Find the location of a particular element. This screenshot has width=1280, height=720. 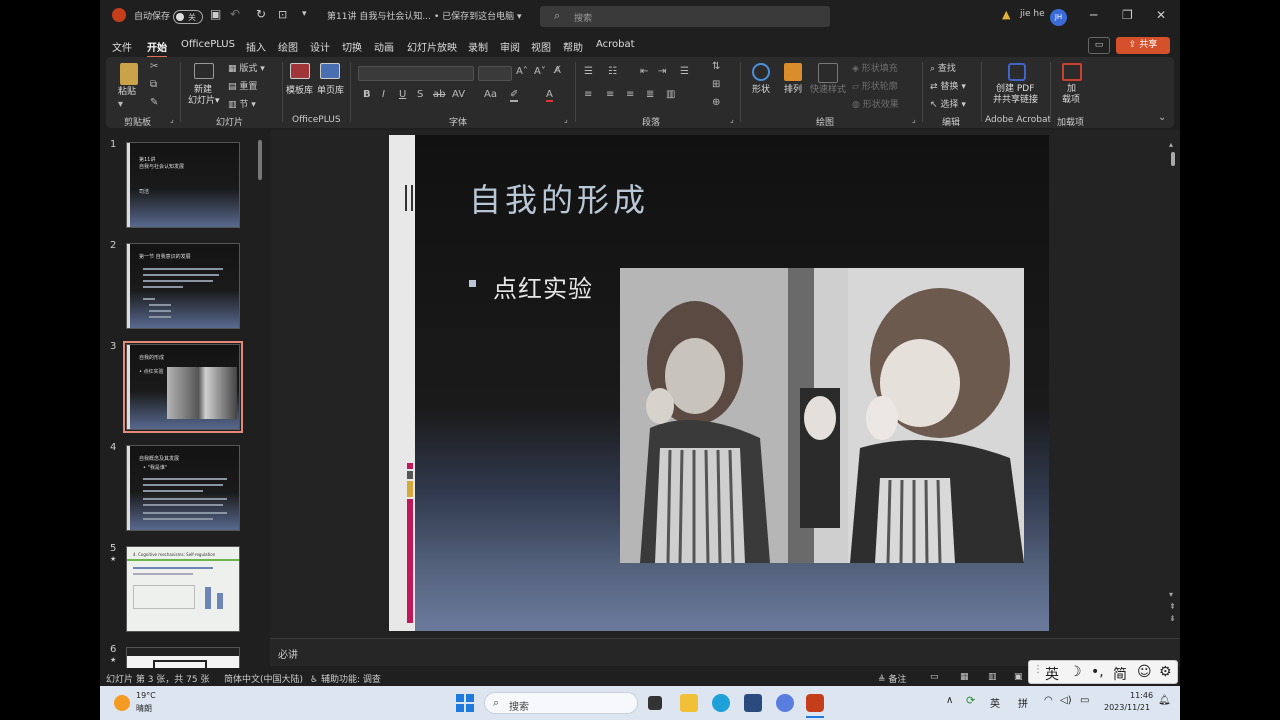

slide-thumbnail-2: 第一节 自我意识的发展 is located at coordinates (183, 286).